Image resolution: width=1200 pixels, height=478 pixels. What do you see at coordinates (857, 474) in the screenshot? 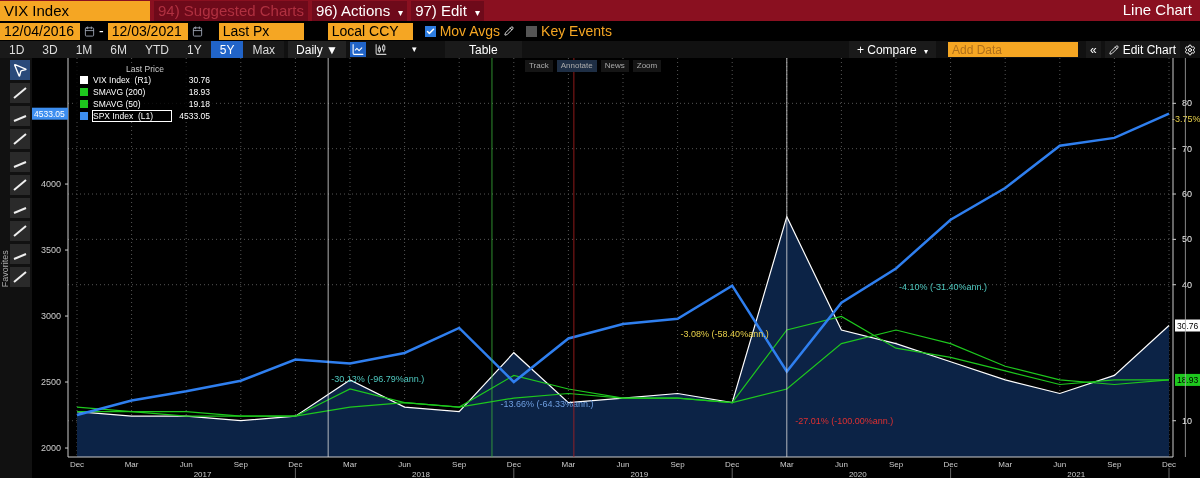
I see `year-label: 2020` at bounding box center [857, 474].